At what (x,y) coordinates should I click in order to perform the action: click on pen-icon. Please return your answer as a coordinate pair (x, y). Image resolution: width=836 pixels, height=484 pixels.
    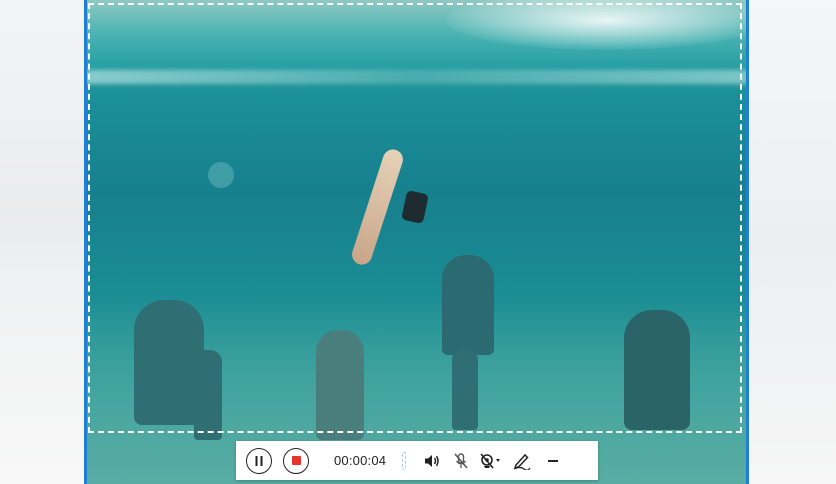
    Looking at the image, I should click on (522, 461).